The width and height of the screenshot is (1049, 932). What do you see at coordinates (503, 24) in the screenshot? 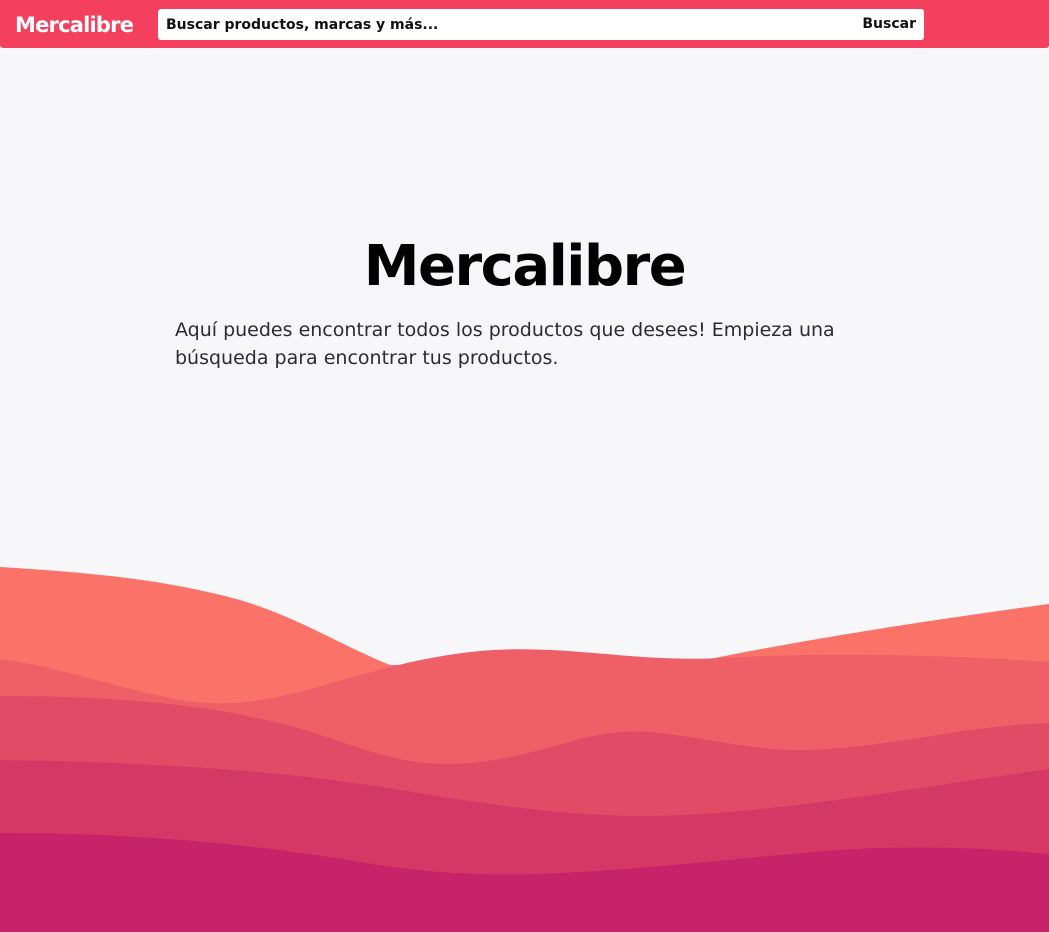
I see `search-input` at bounding box center [503, 24].